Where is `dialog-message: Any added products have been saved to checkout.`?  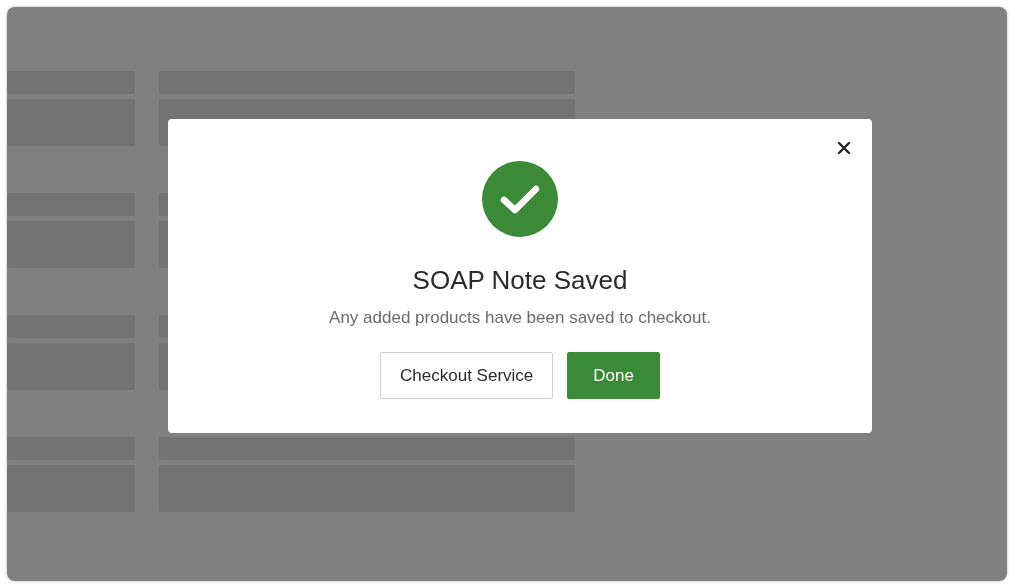 dialog-message: Any added products have been saved to checkout. is located at coordinates (520, 318).